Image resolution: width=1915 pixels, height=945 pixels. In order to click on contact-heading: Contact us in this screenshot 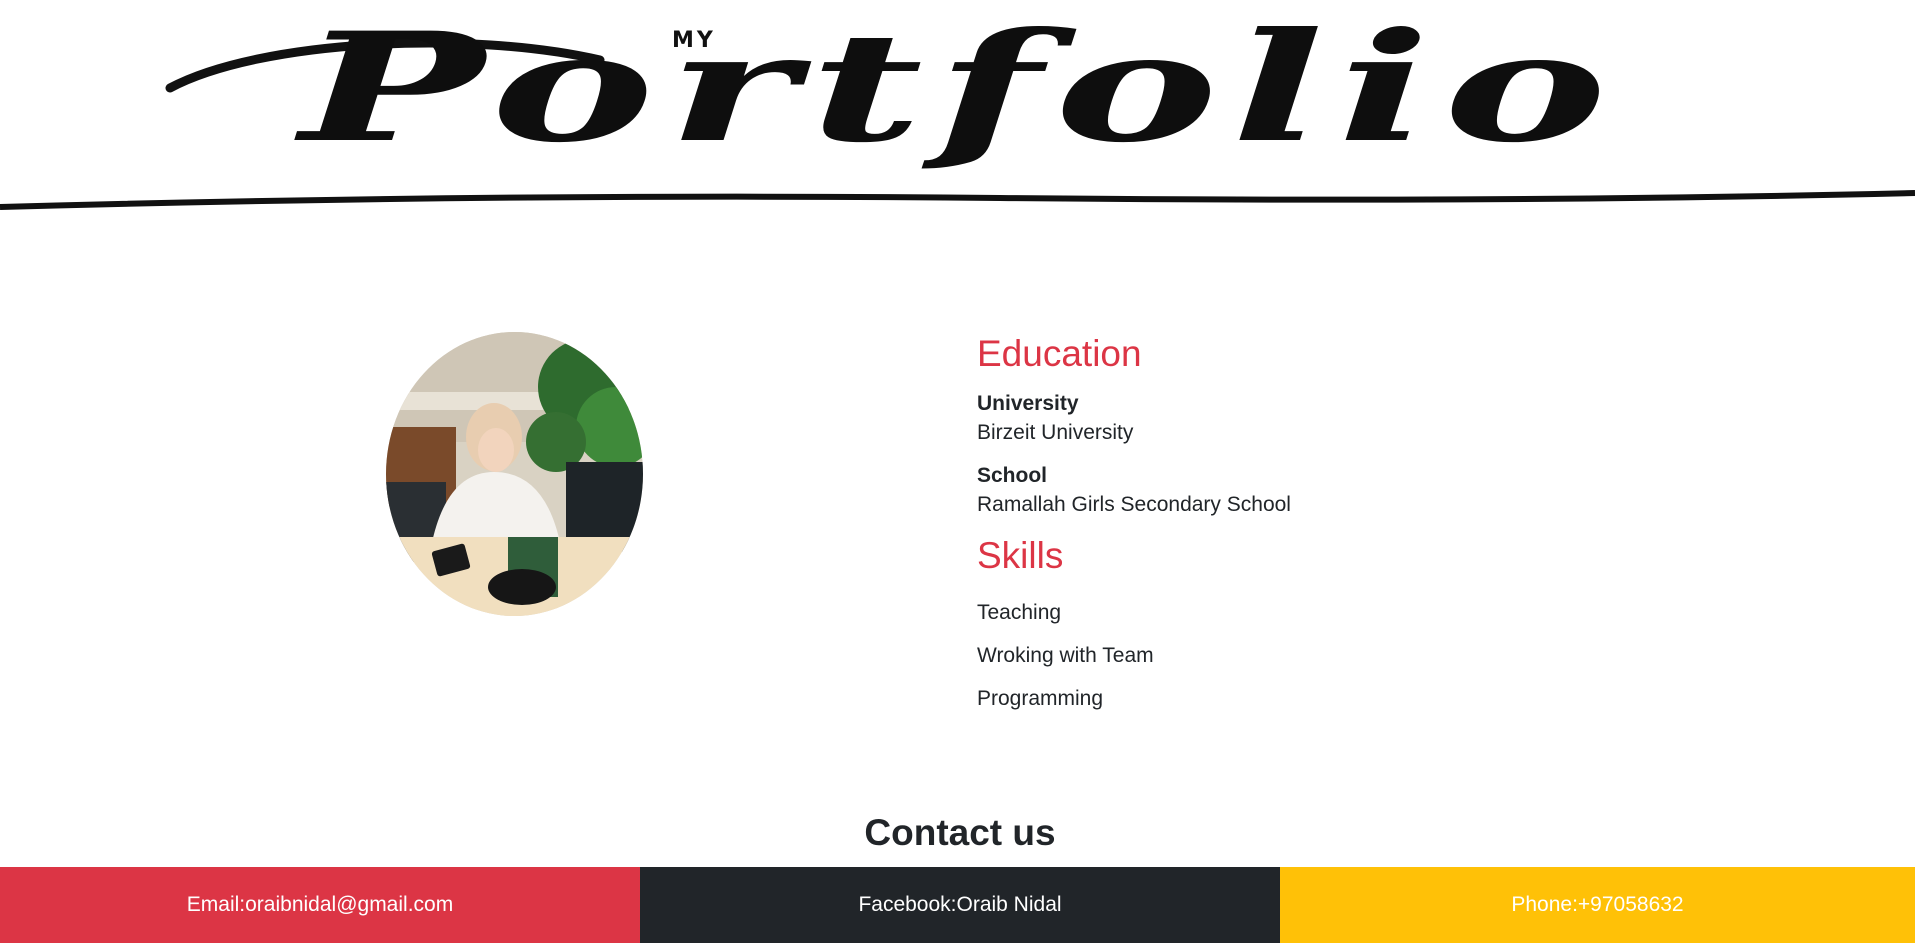, I will do `click(960, 832)`.